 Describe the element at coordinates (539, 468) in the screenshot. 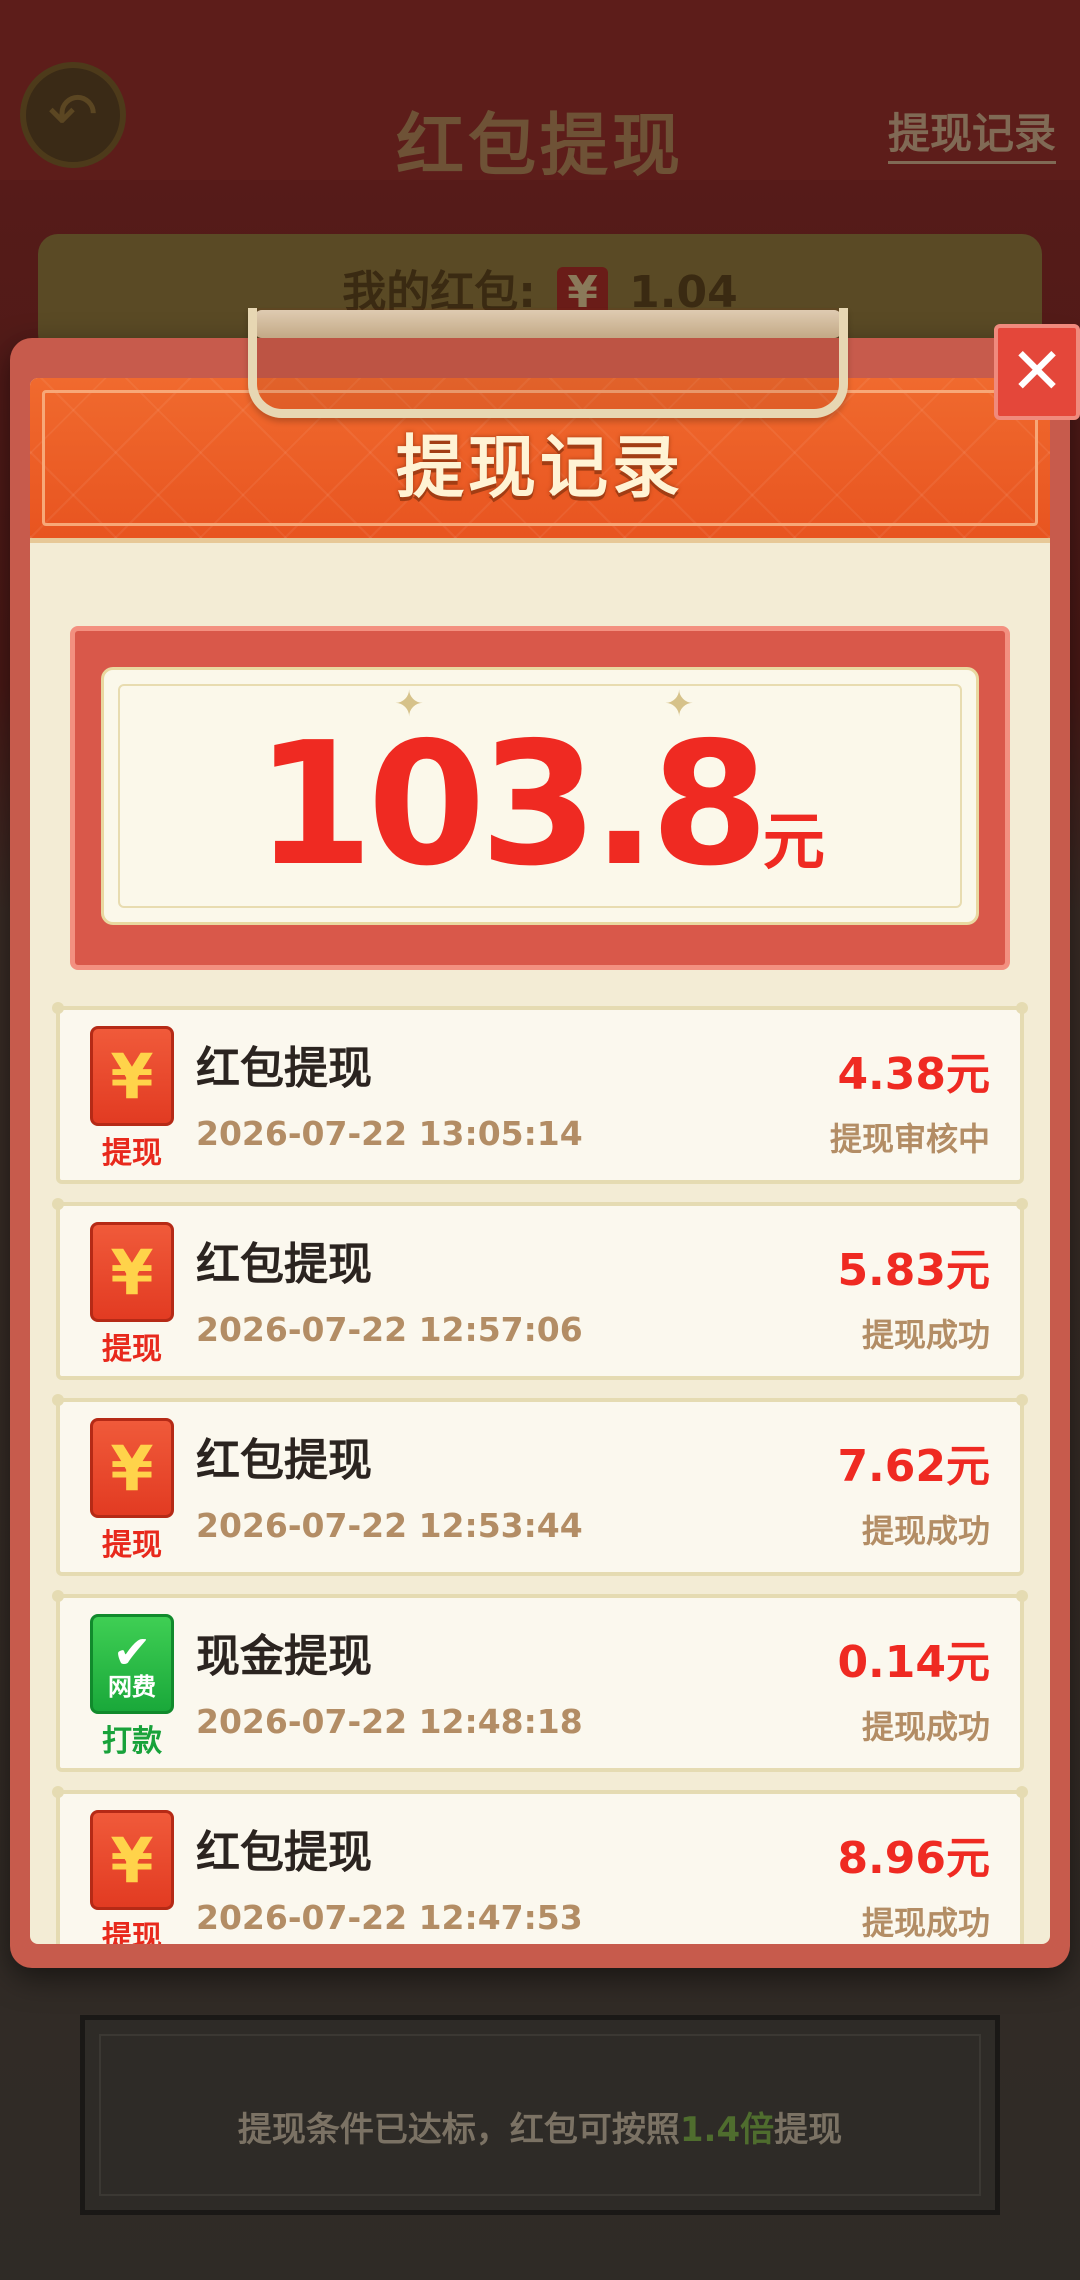

I see `modal-title: 提现记录` at that location.